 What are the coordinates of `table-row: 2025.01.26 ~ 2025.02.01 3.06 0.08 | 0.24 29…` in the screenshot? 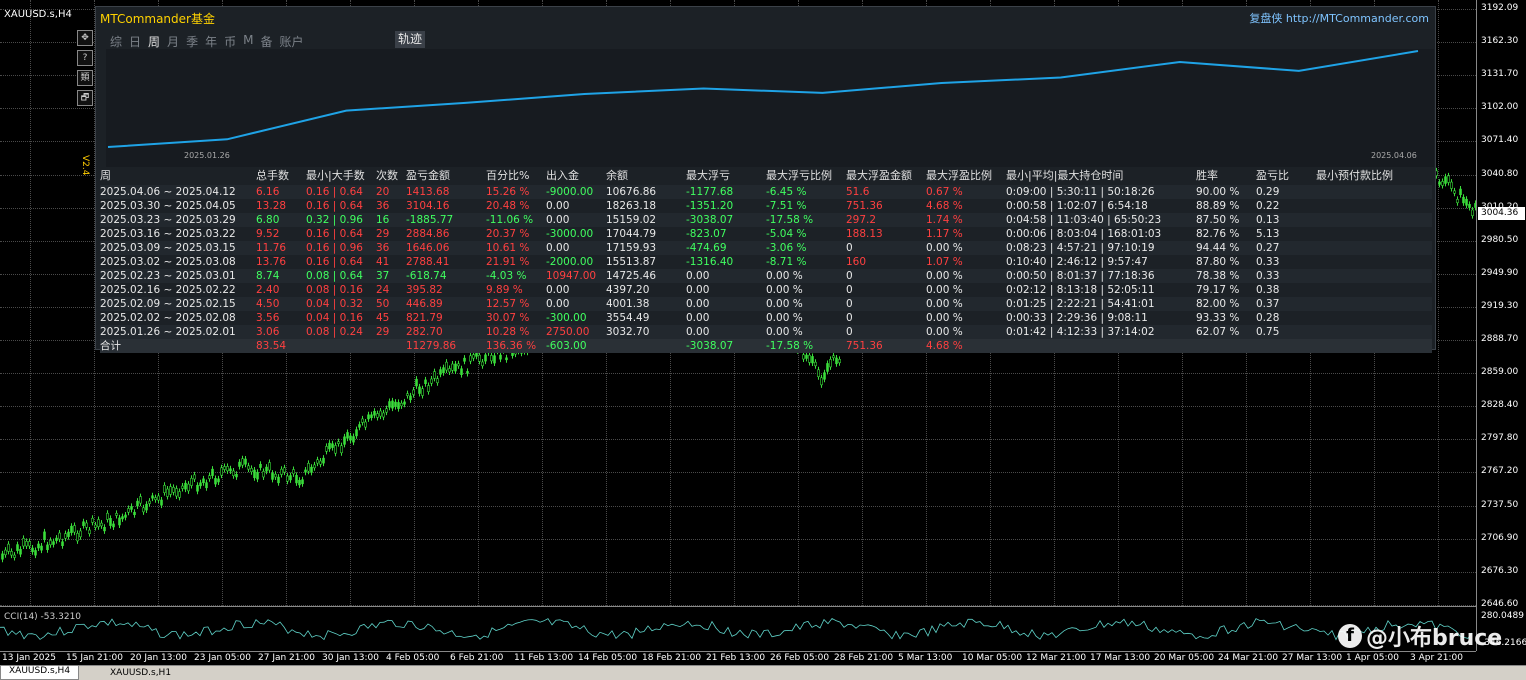 It's located at (766, 332).